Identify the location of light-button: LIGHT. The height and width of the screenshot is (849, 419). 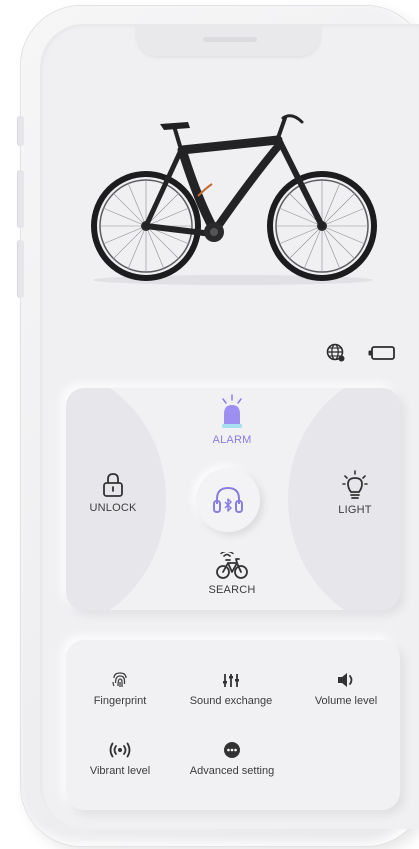
(355, 493).